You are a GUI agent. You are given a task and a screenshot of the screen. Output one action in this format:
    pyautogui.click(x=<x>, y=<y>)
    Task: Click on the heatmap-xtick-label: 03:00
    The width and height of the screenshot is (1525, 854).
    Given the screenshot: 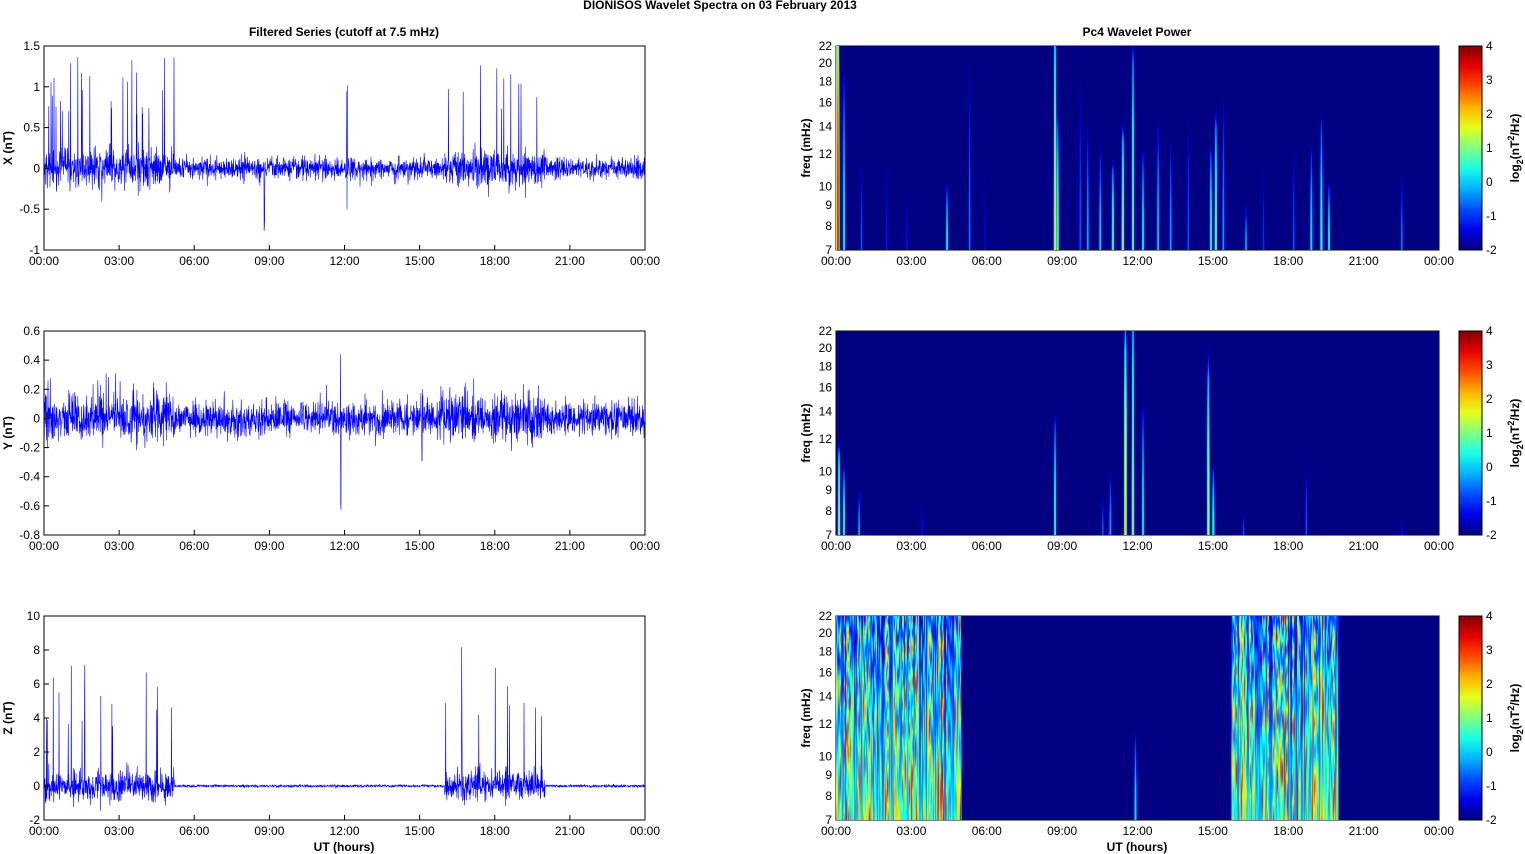 What is the action you would take?
    pyautogui.click(x=911, y=261)
    